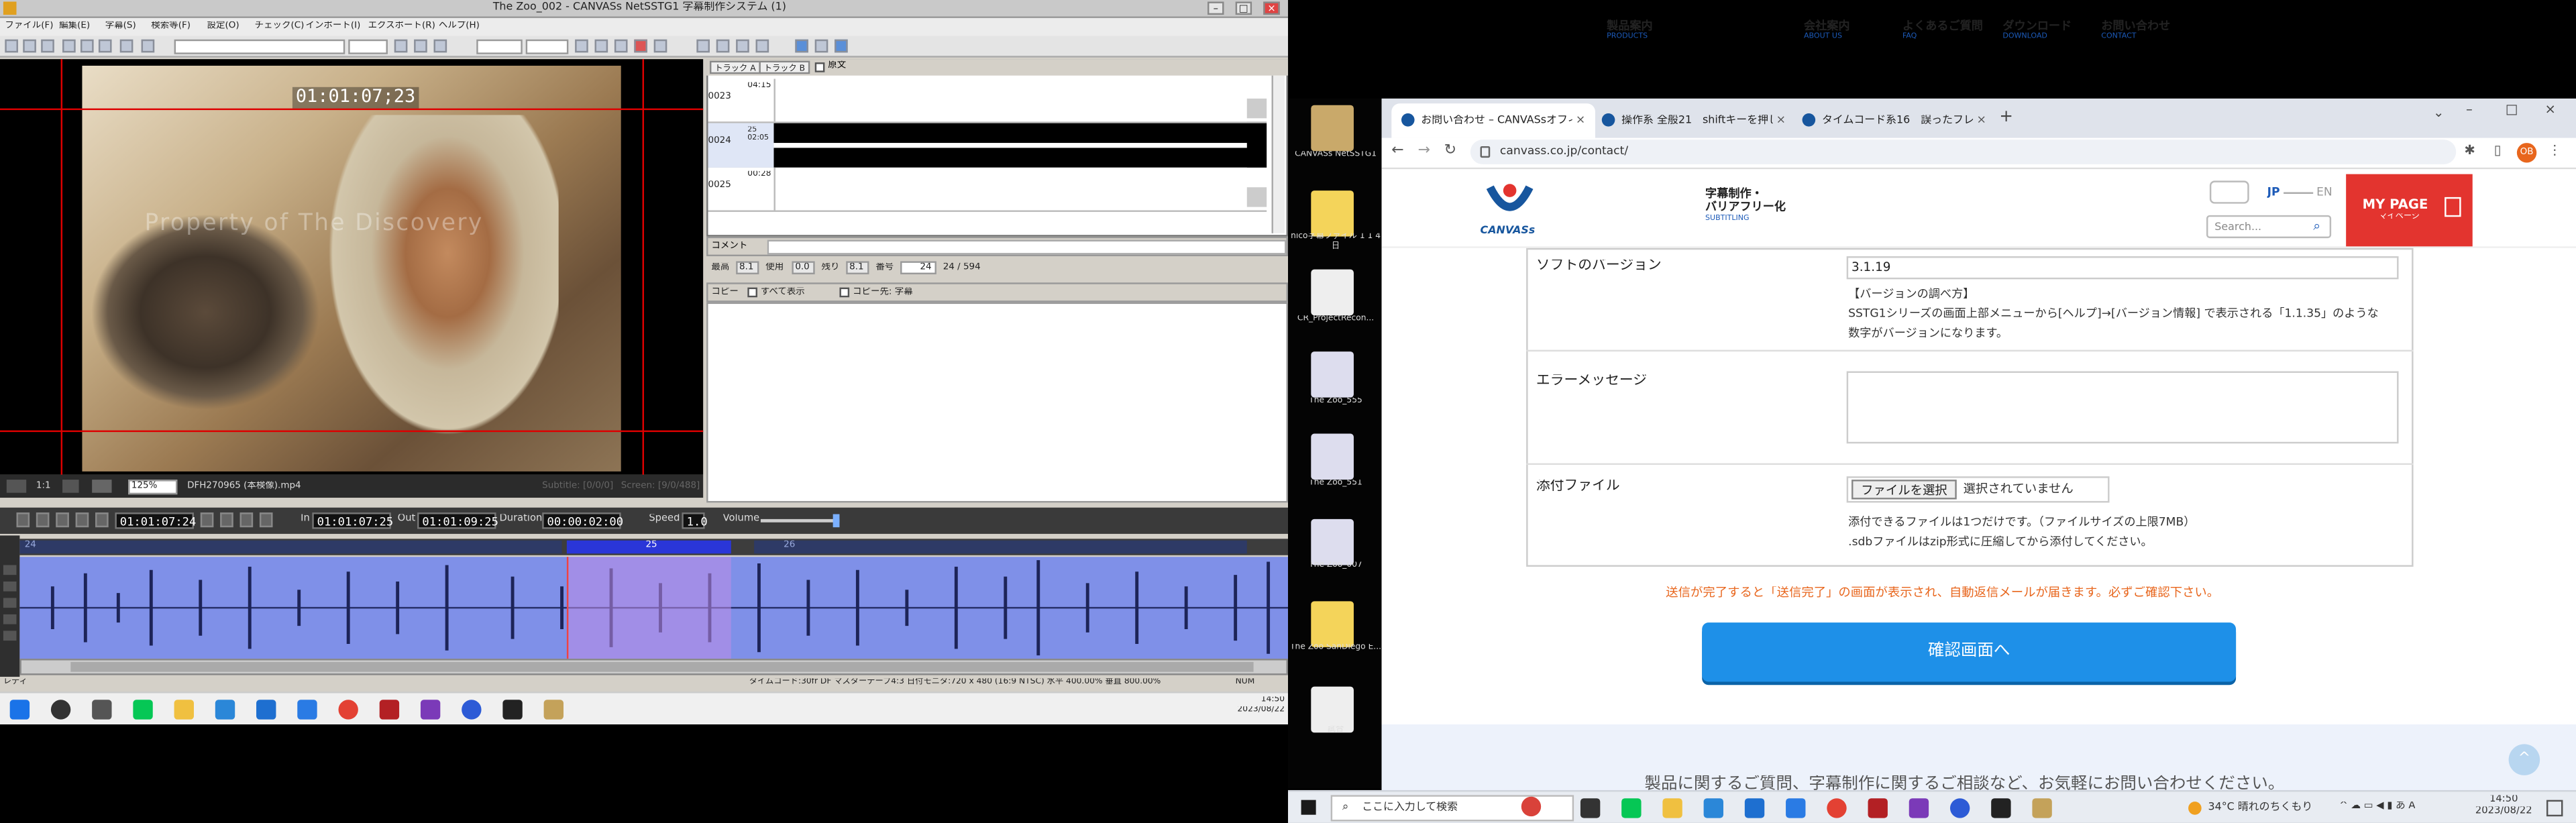 The height and width of the screenshot is (823, 2576). Describe the element at coordinates (621, 46) in the screenshot. I see `align-right-icon` at that location.